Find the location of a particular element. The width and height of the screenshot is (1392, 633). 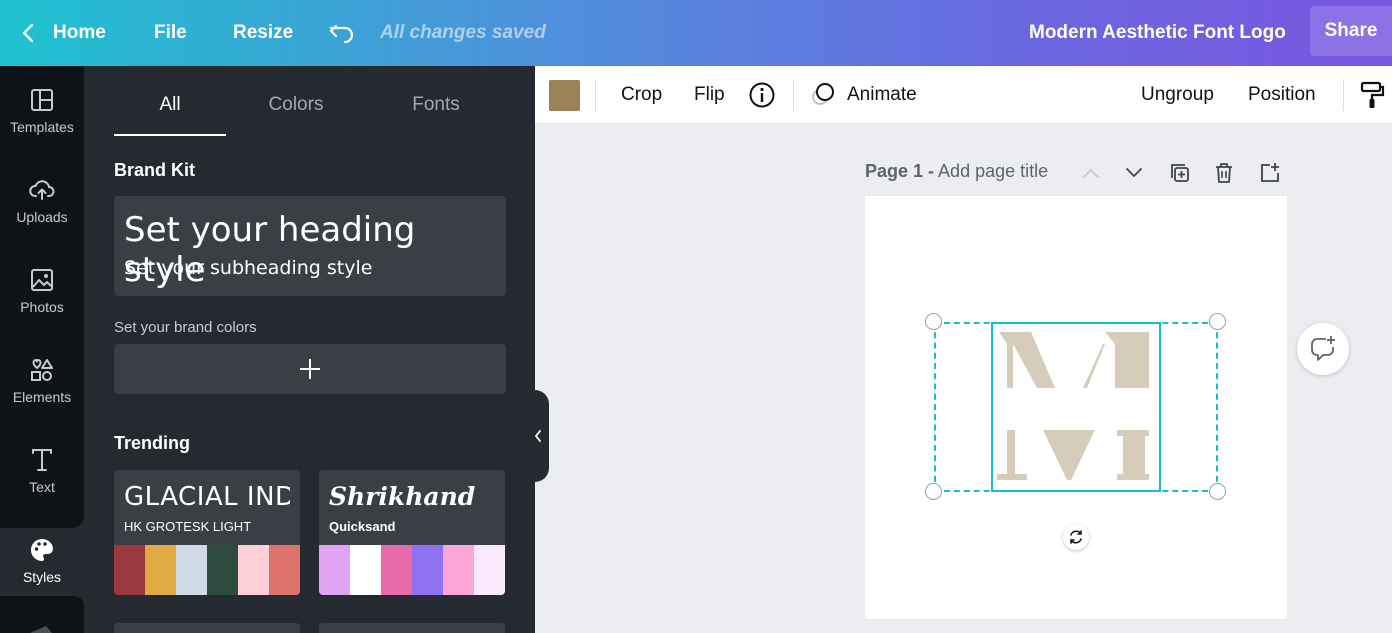

add-brand-color-button is located at coordinates (310, 369).